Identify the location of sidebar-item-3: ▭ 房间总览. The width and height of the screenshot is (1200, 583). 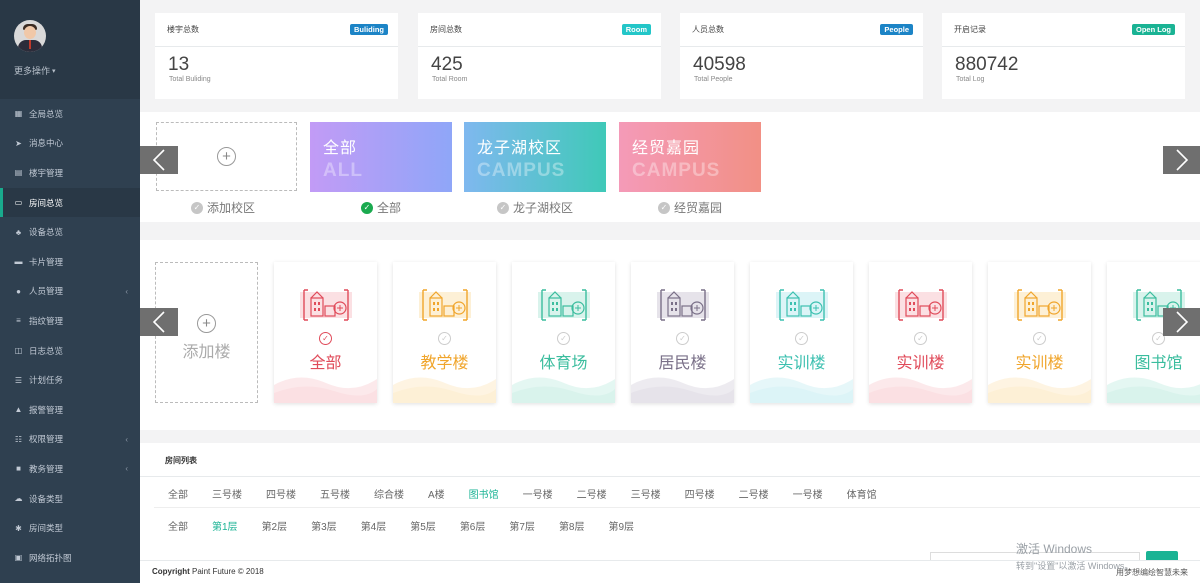
(70, 202).